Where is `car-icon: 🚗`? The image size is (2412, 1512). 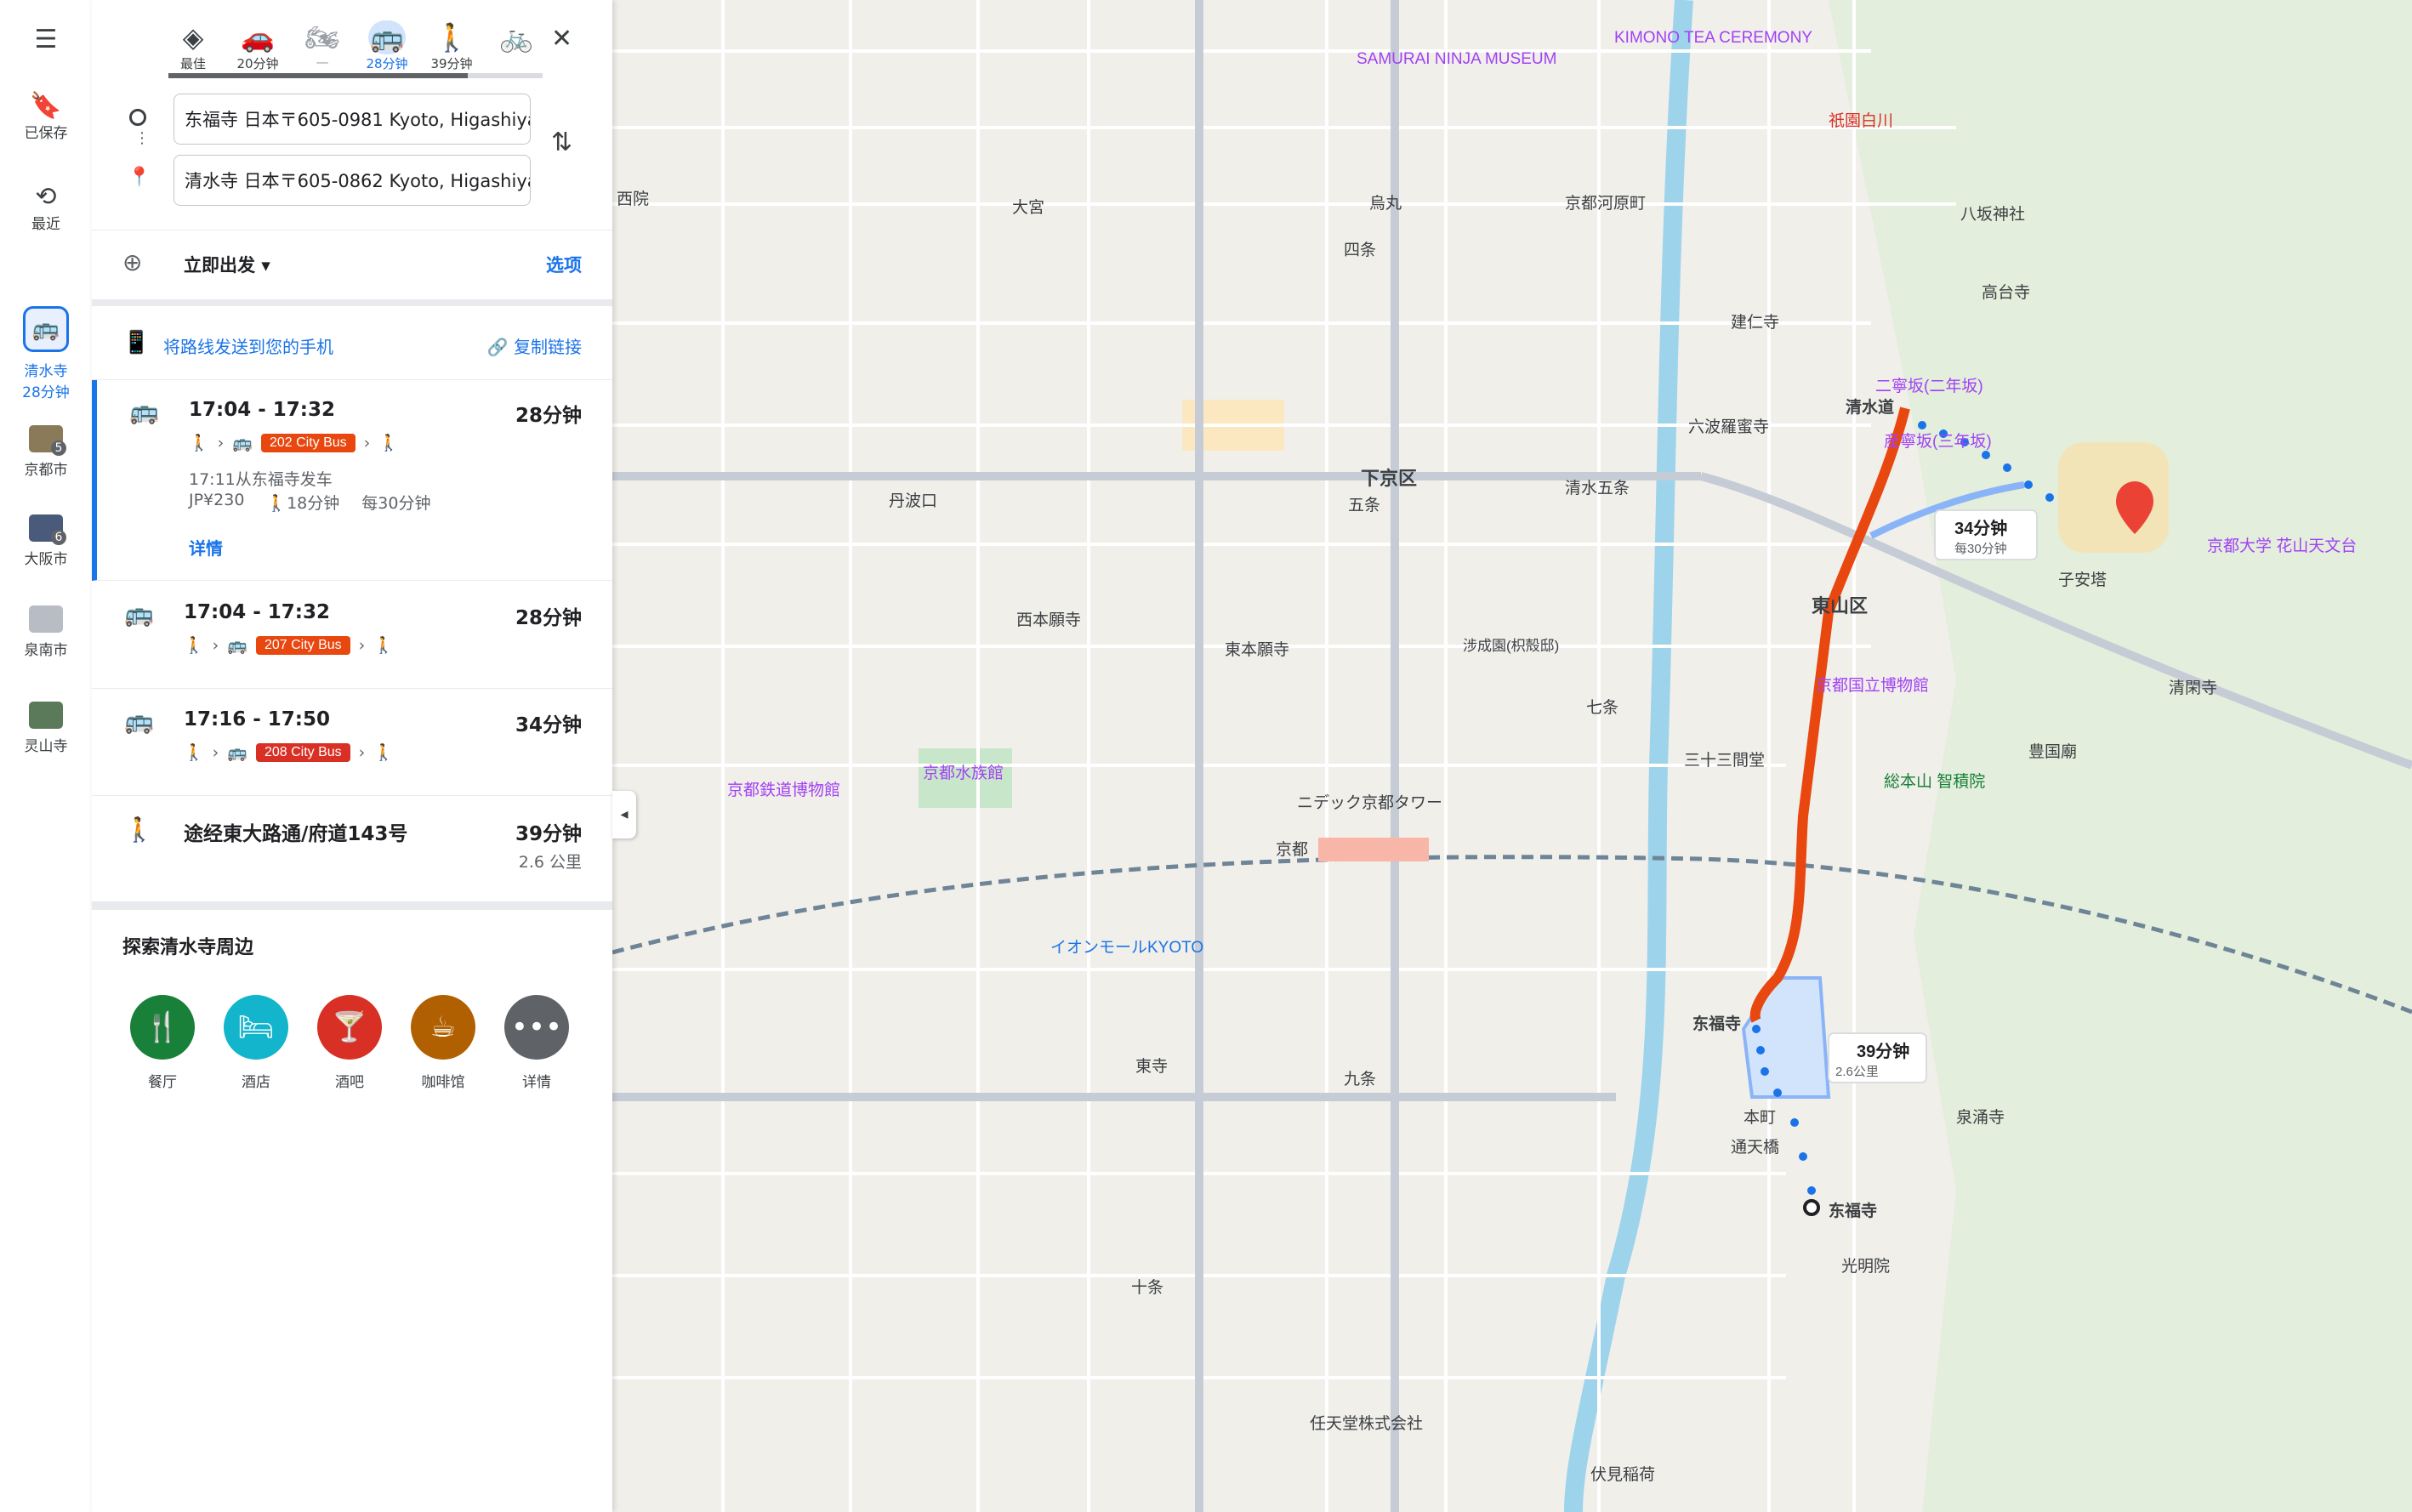 car-icon: 🚗 is located at coordinates (258, 37).